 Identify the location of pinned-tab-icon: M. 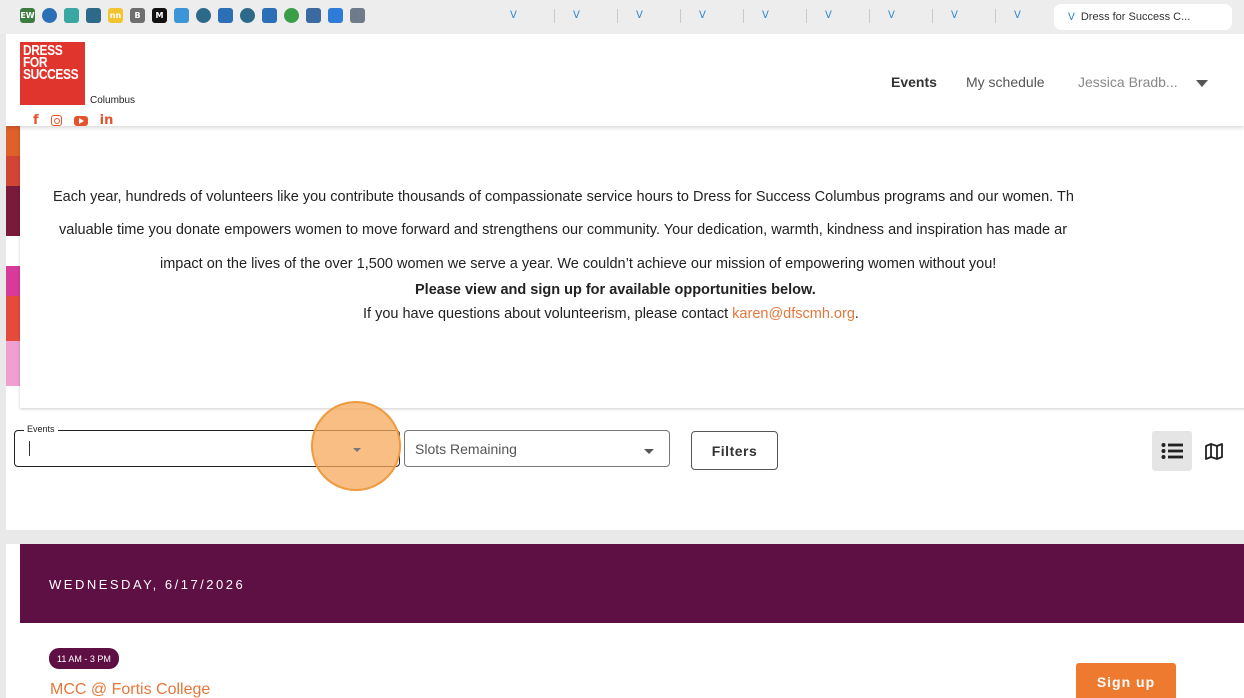
(159, 15).